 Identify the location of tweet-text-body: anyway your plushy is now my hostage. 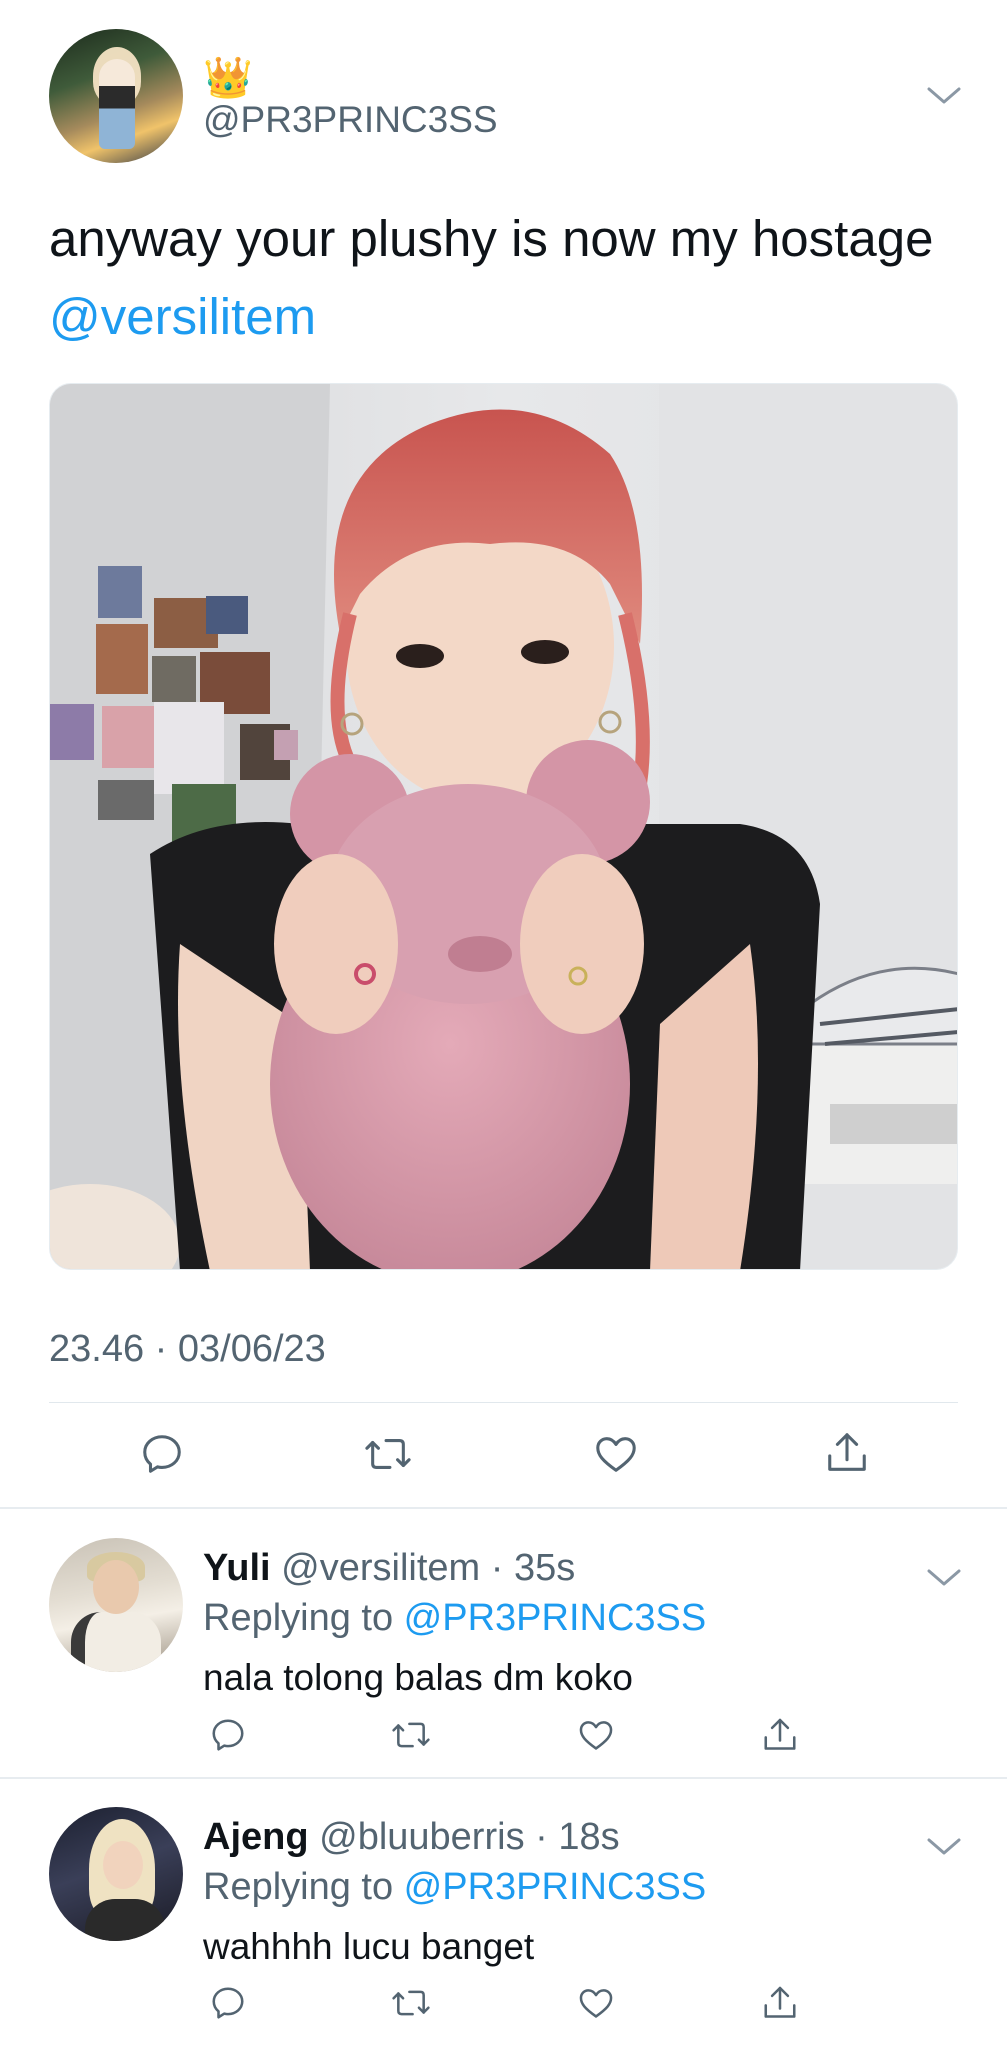
(491, 238).